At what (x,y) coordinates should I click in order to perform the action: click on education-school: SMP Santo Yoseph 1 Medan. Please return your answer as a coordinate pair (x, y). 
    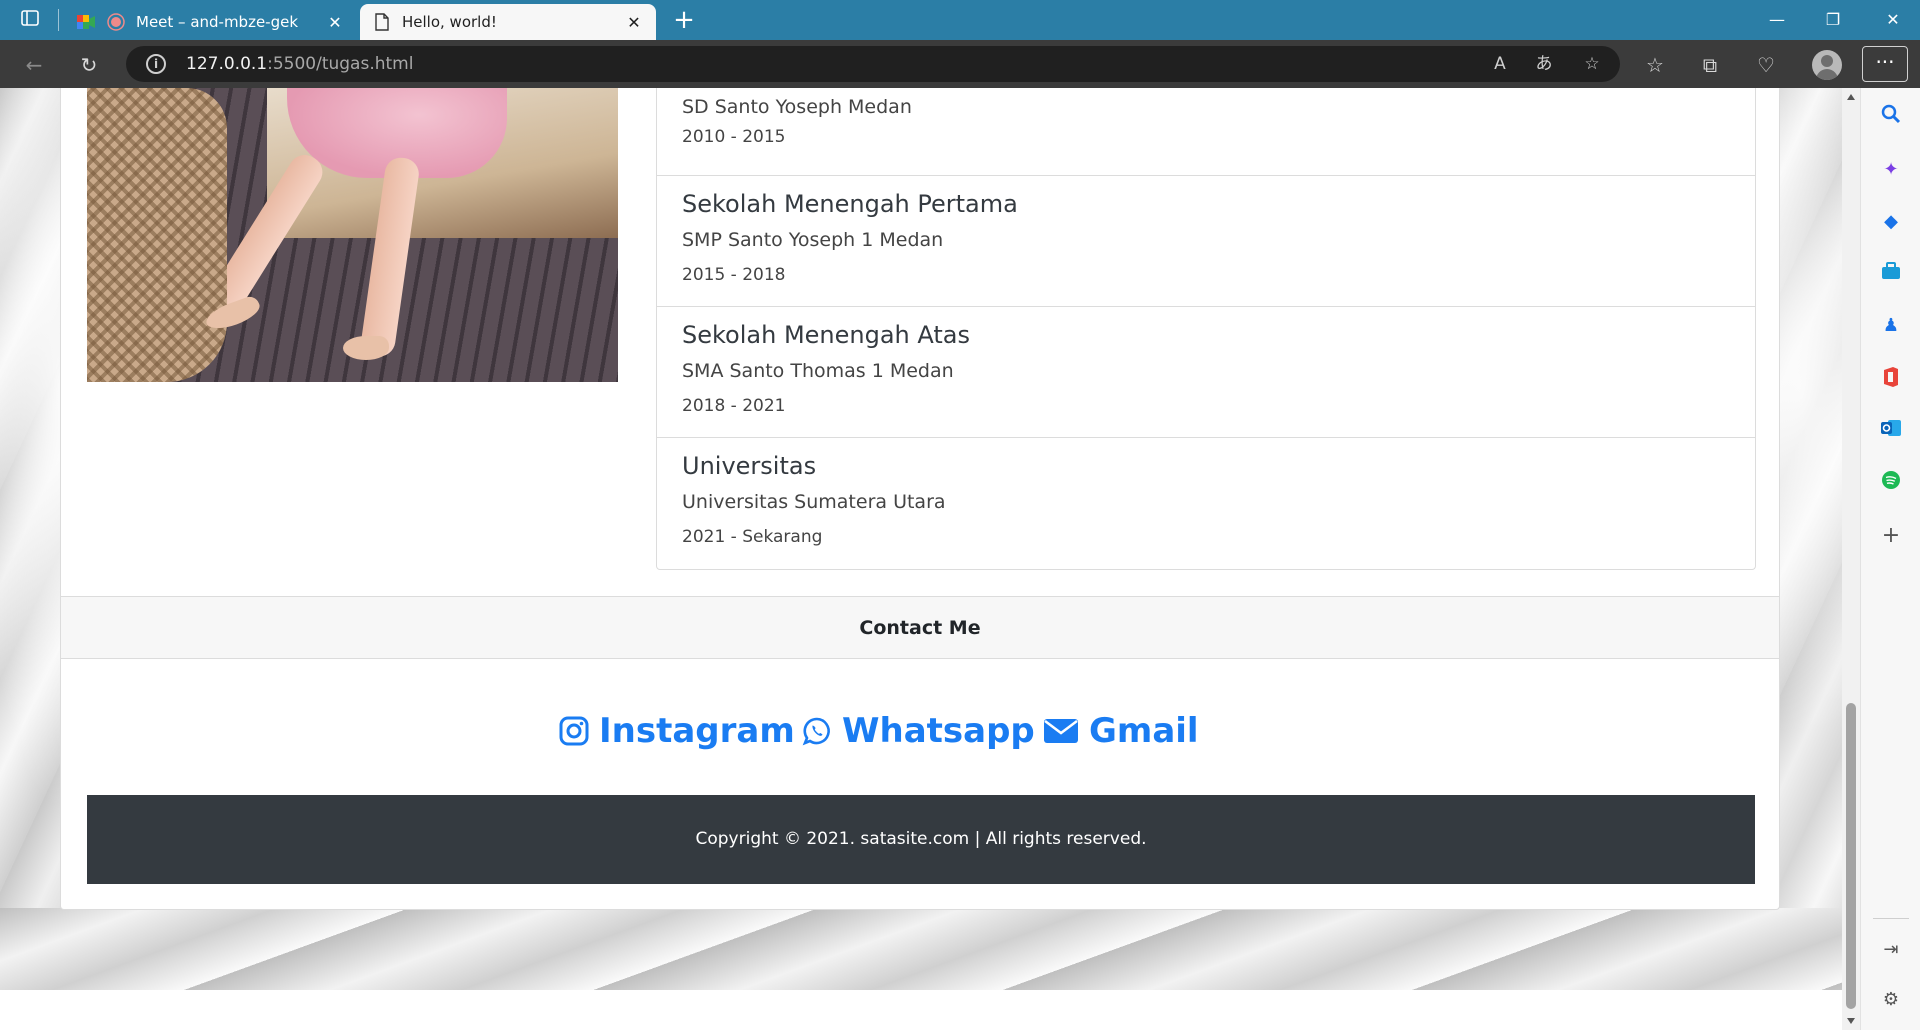
    Looking at the image, I should click on (813, 240).